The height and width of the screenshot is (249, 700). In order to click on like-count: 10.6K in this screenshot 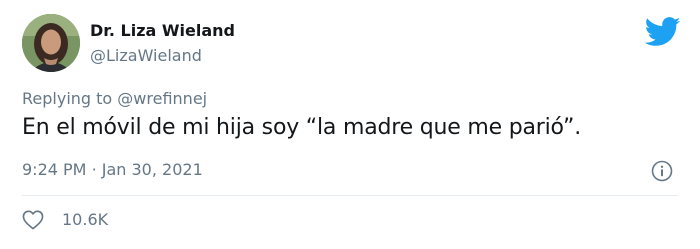, I will do `click(85, 219)`.